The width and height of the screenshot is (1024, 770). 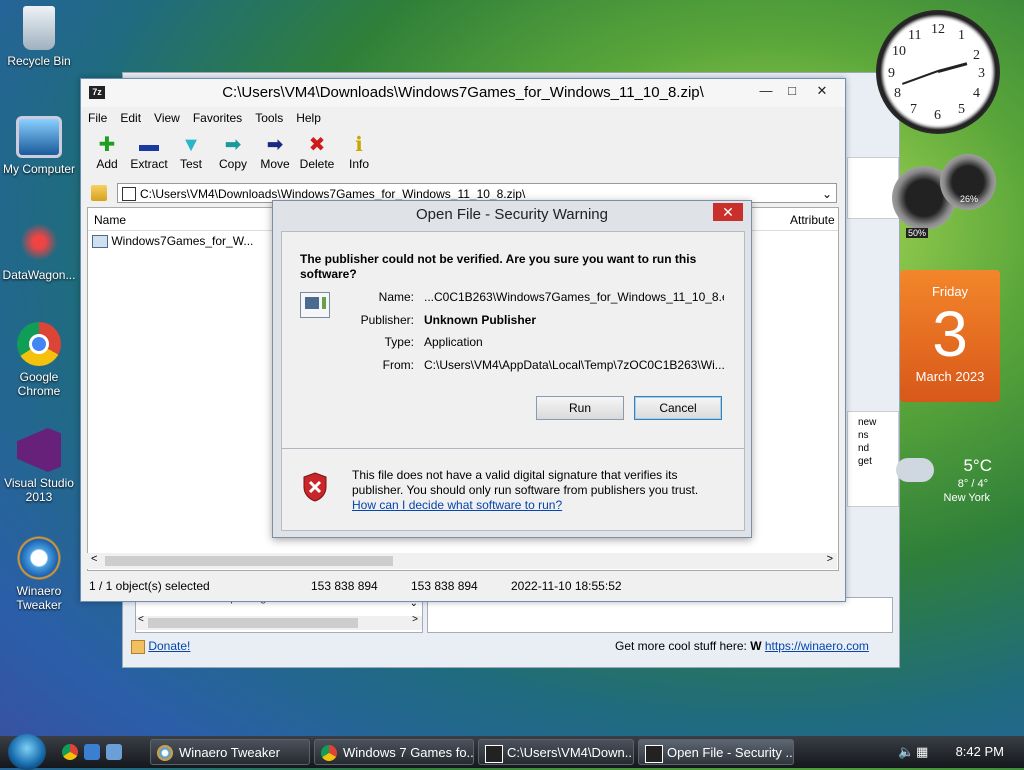 I want to click on menu-favorites: Favorites, so click(x=217, y=117).